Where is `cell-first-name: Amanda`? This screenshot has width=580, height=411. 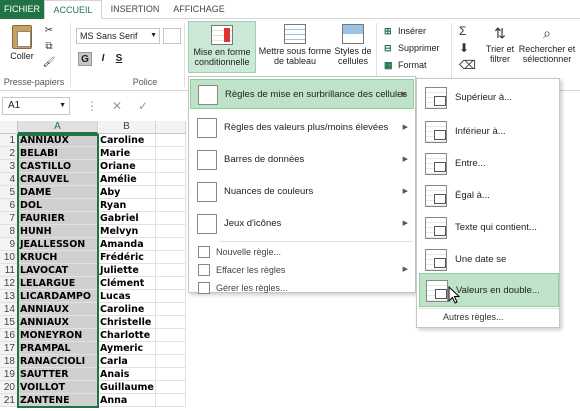
cell-first-name: Amanda is located at coordinates (127, 244).